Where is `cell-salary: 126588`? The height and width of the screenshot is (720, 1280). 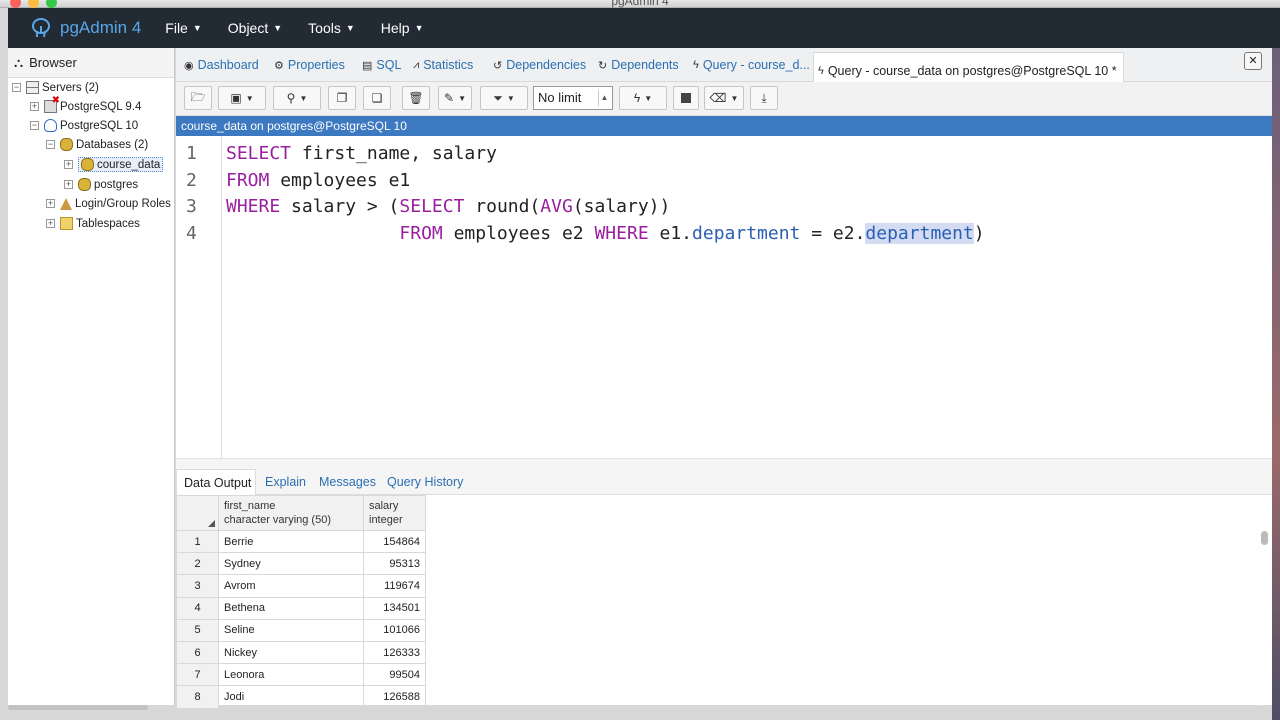 cell-salary: 126588 is located at coordinates (394, 697).